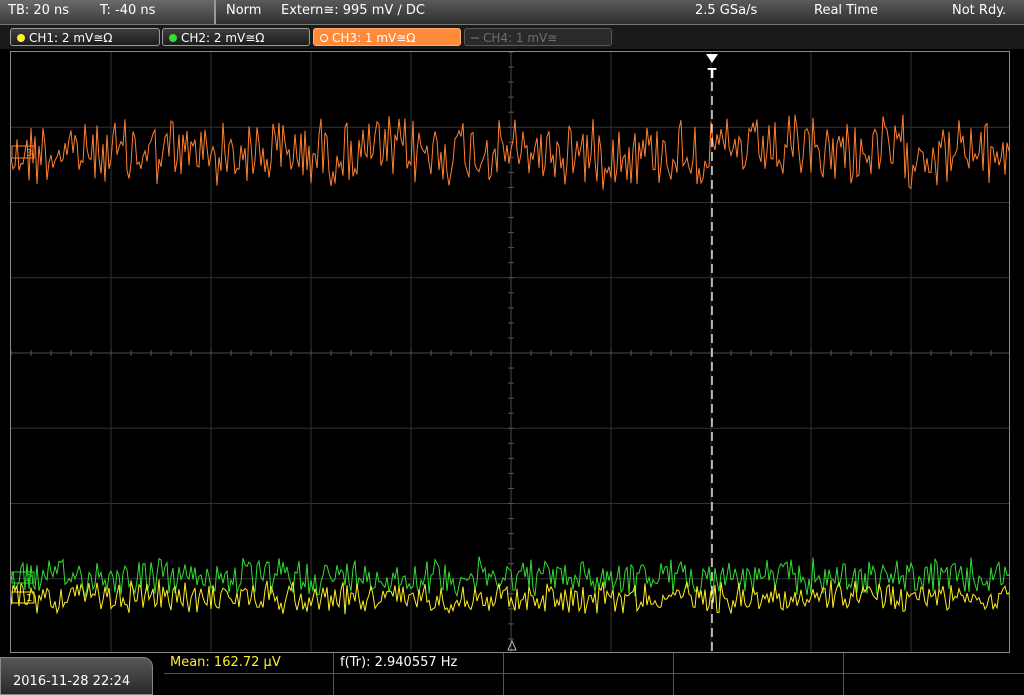 The image size is (1024, 695). What do you see at coordinates (475, 38) in the screenshot?
I see `ch4-indicator-icon` at bounding box center [475, 38].